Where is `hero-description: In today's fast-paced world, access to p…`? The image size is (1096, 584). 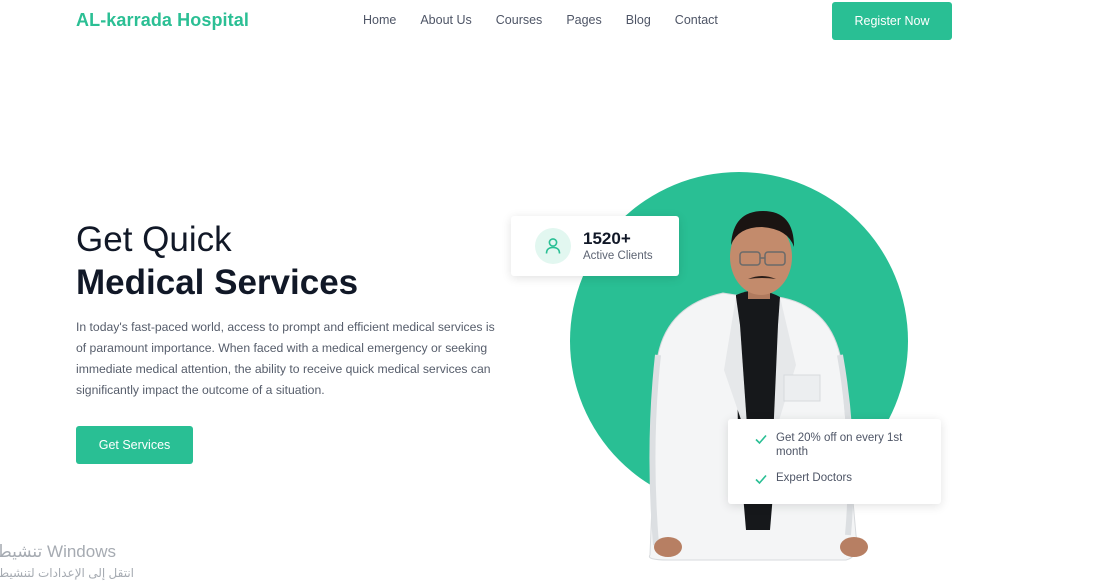 hero-description: In today's fast-paced world, access to p… is located at coordinates (285, 358).